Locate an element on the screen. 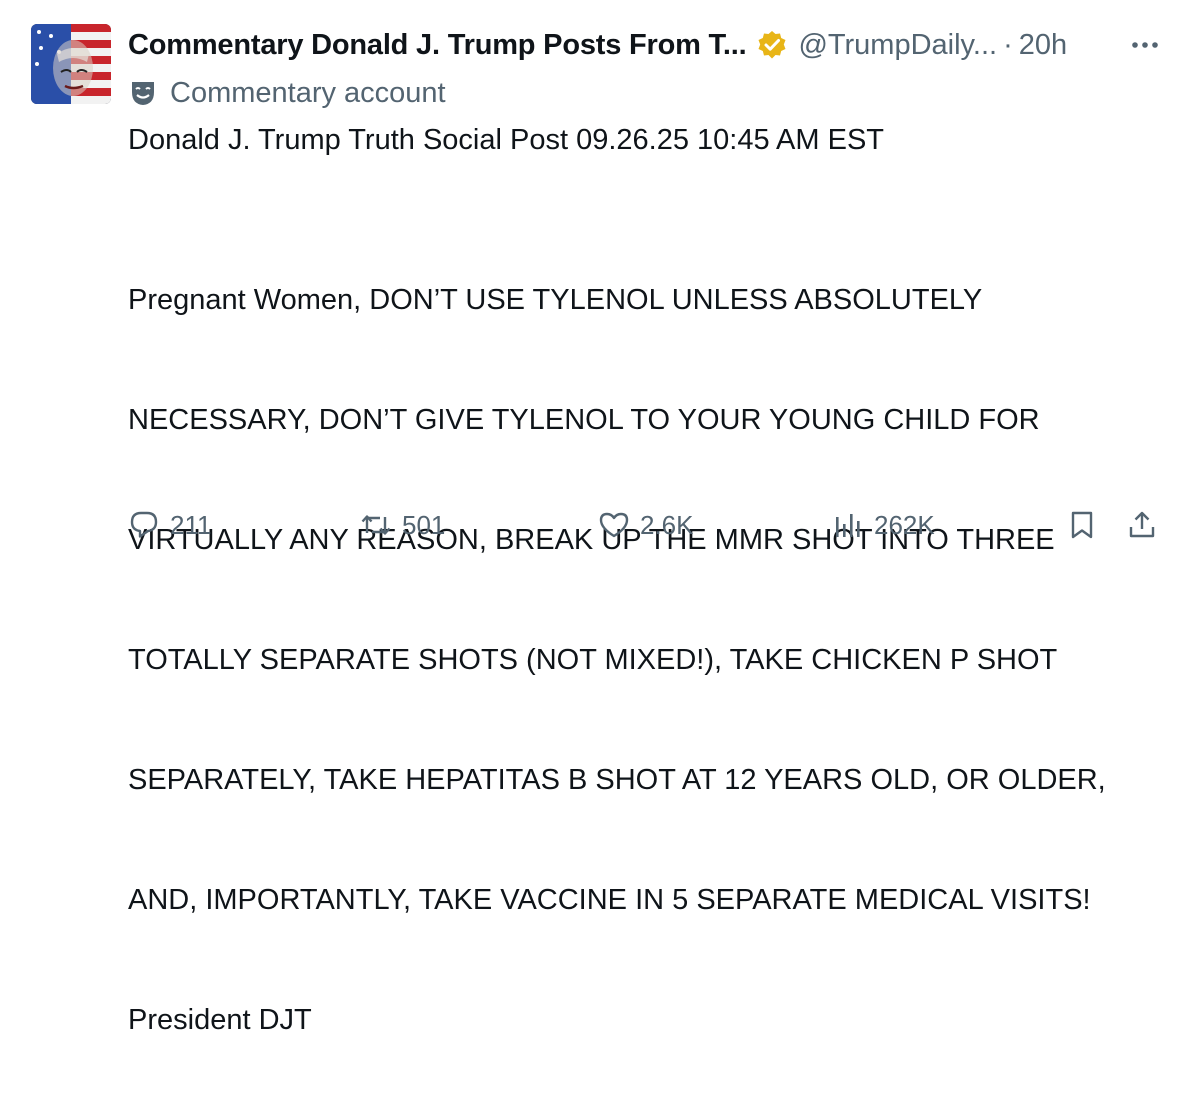 The image size is (1196, 1120). like-button: 2.6K is located at coordinates (646, 525).